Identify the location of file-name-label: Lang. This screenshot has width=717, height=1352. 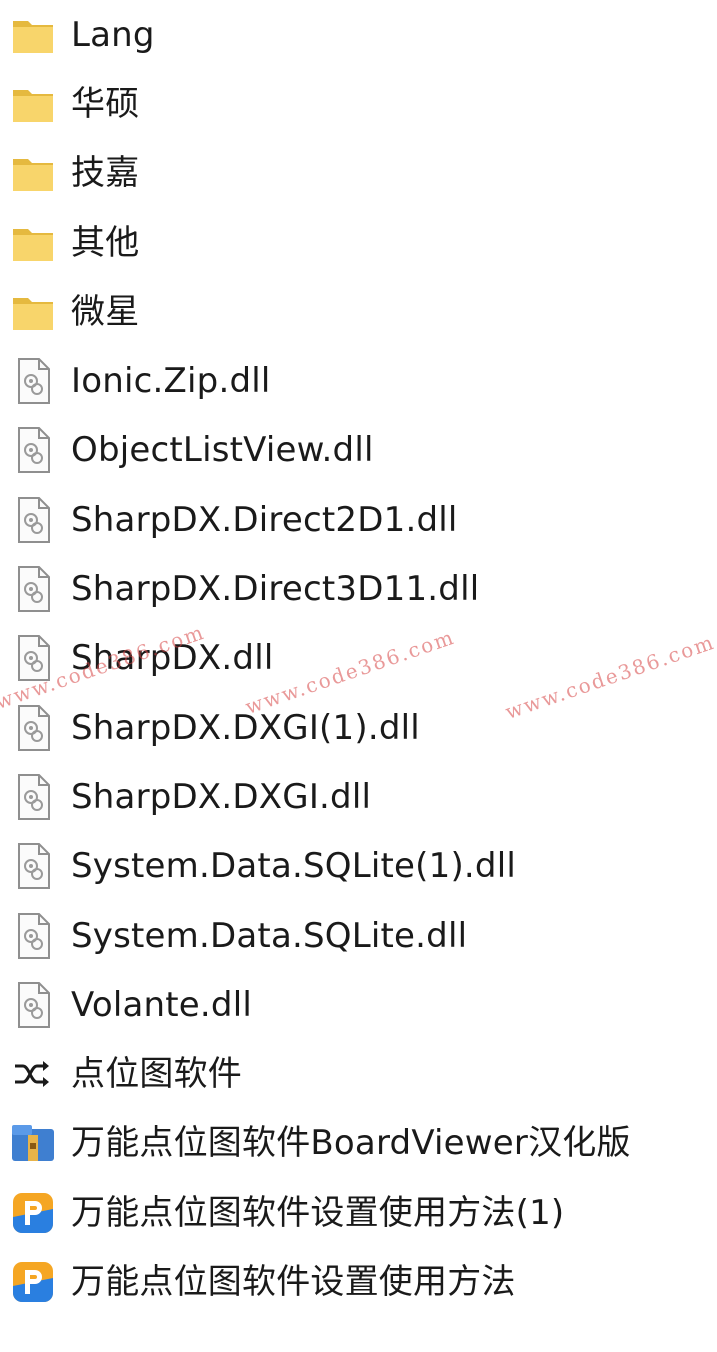
(113, 34).